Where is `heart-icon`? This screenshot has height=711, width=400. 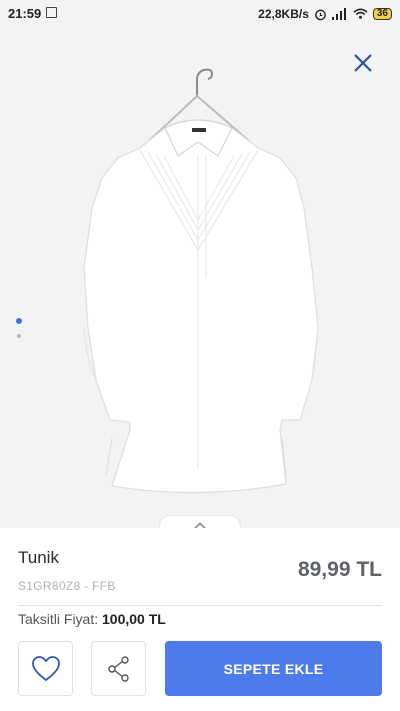
heart-icon is located at coordinates (45, 668).